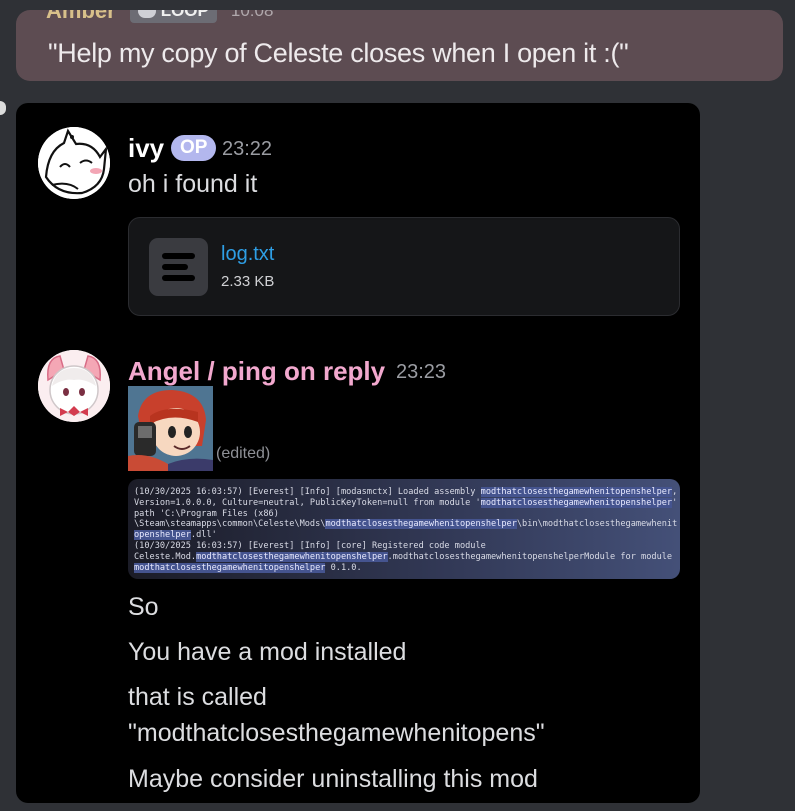 Image resolution: width=795 pixels, height=811 pixels. What do you see at coordinates (203, 535) in the screenshot?
I see `log-text-tail: .dll'` at bounding box center [203, 535].